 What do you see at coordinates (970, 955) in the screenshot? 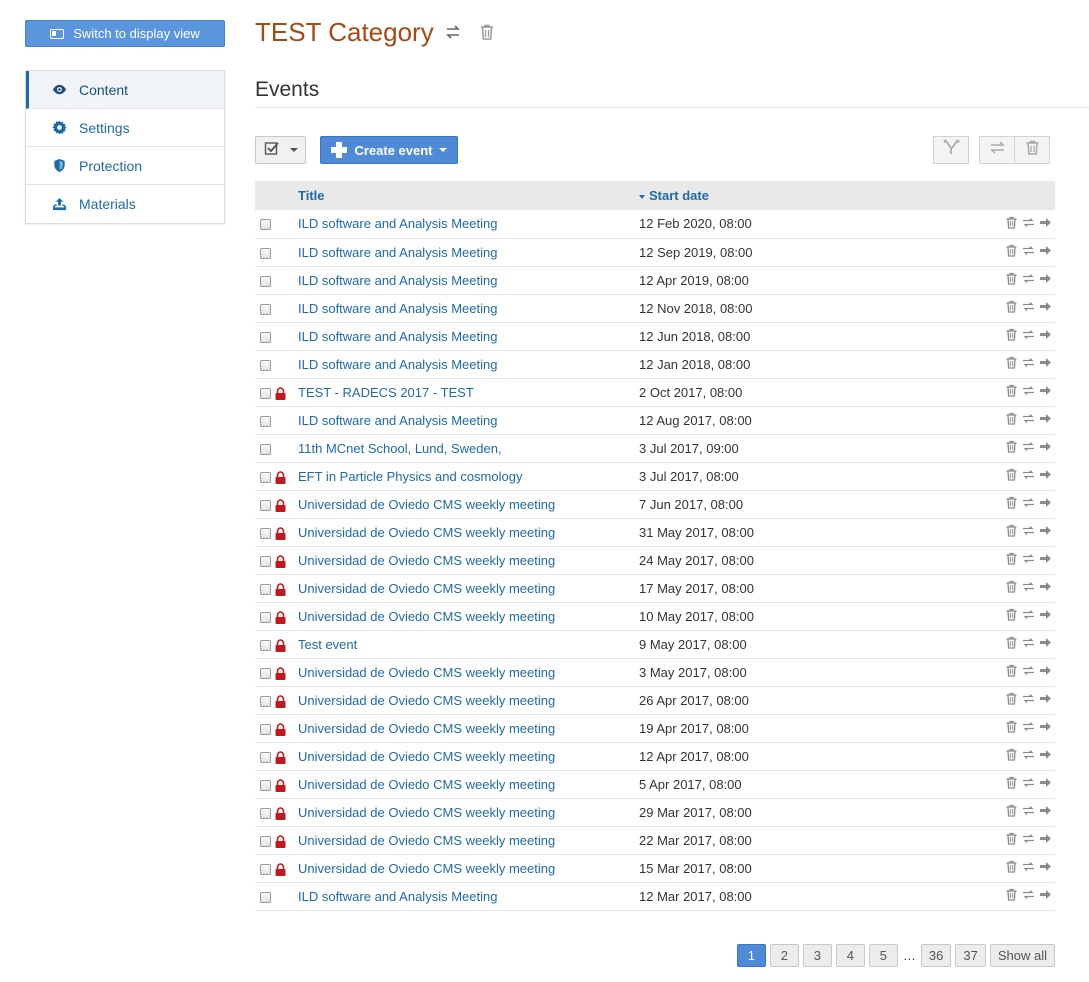
I see `page-button-37: 37` at bounding box center [970, 955].